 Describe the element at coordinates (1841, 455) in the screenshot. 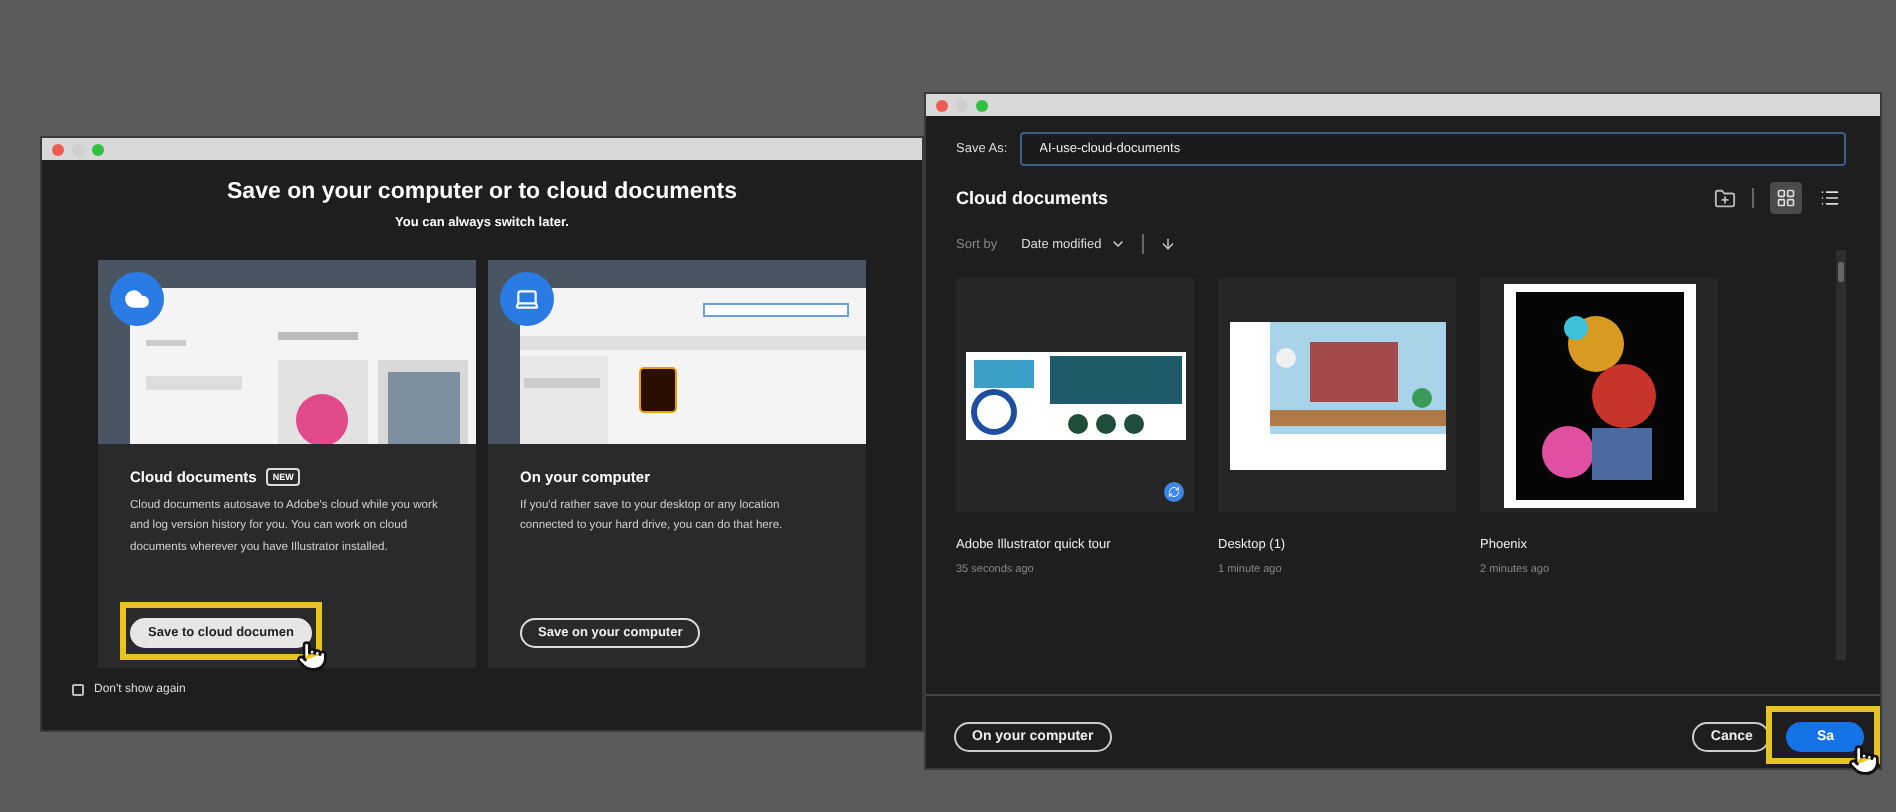

I see `scrollbar` at that location.